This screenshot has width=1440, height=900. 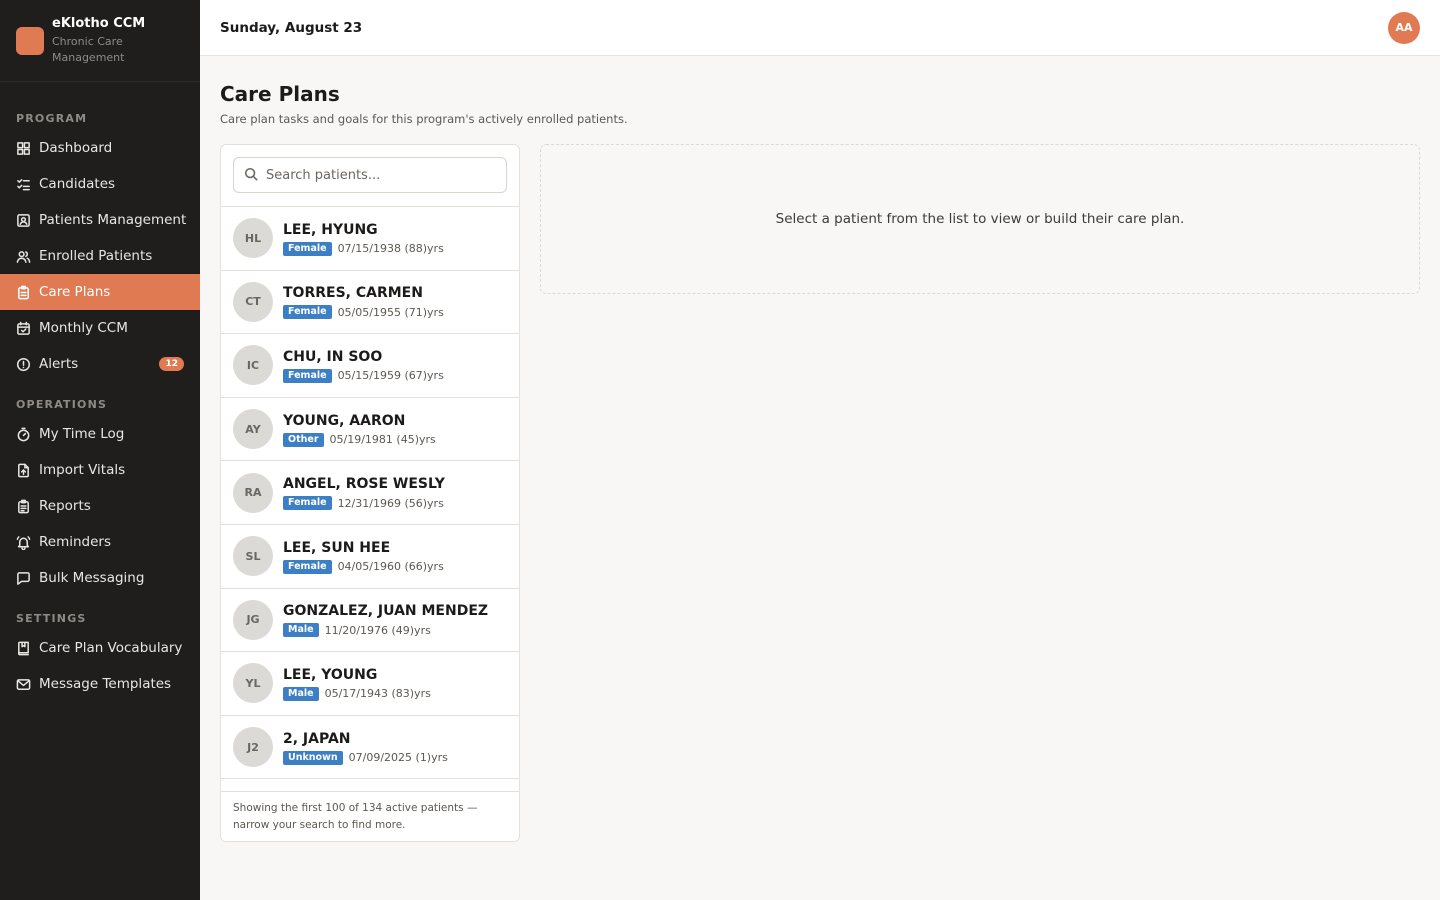 What do you see at coordinates (344, 420) in the screenshot?
I see `patient-name: YOUNG, AARON` at bounding box center [344, 420].